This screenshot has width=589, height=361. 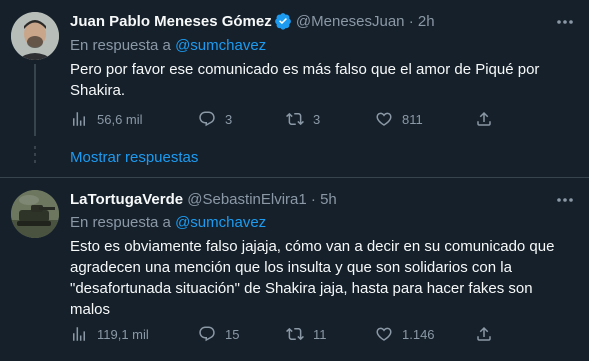 What do you see at coordinates (350, 21) in the screenshot?
I see `handle: @MenesesJuan` at bounding box center [350, 21].